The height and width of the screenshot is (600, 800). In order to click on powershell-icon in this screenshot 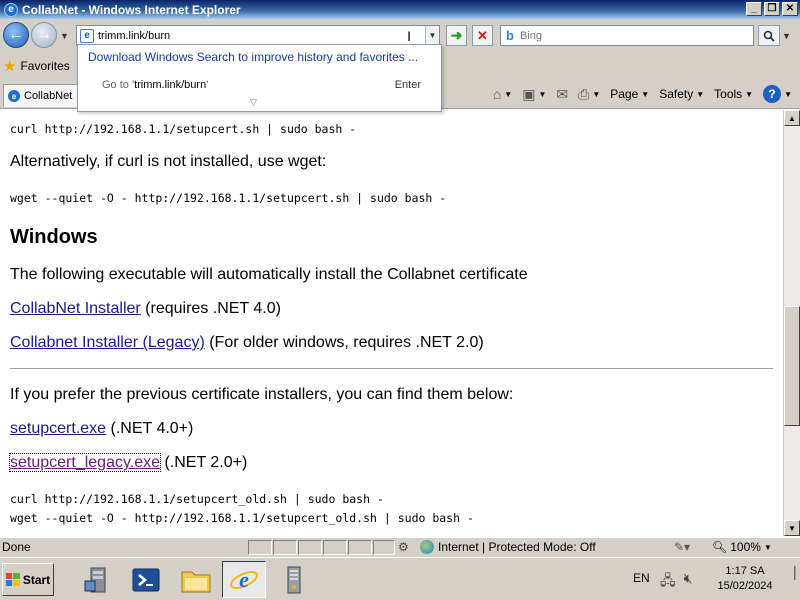, I will do `click(146, 579)`.